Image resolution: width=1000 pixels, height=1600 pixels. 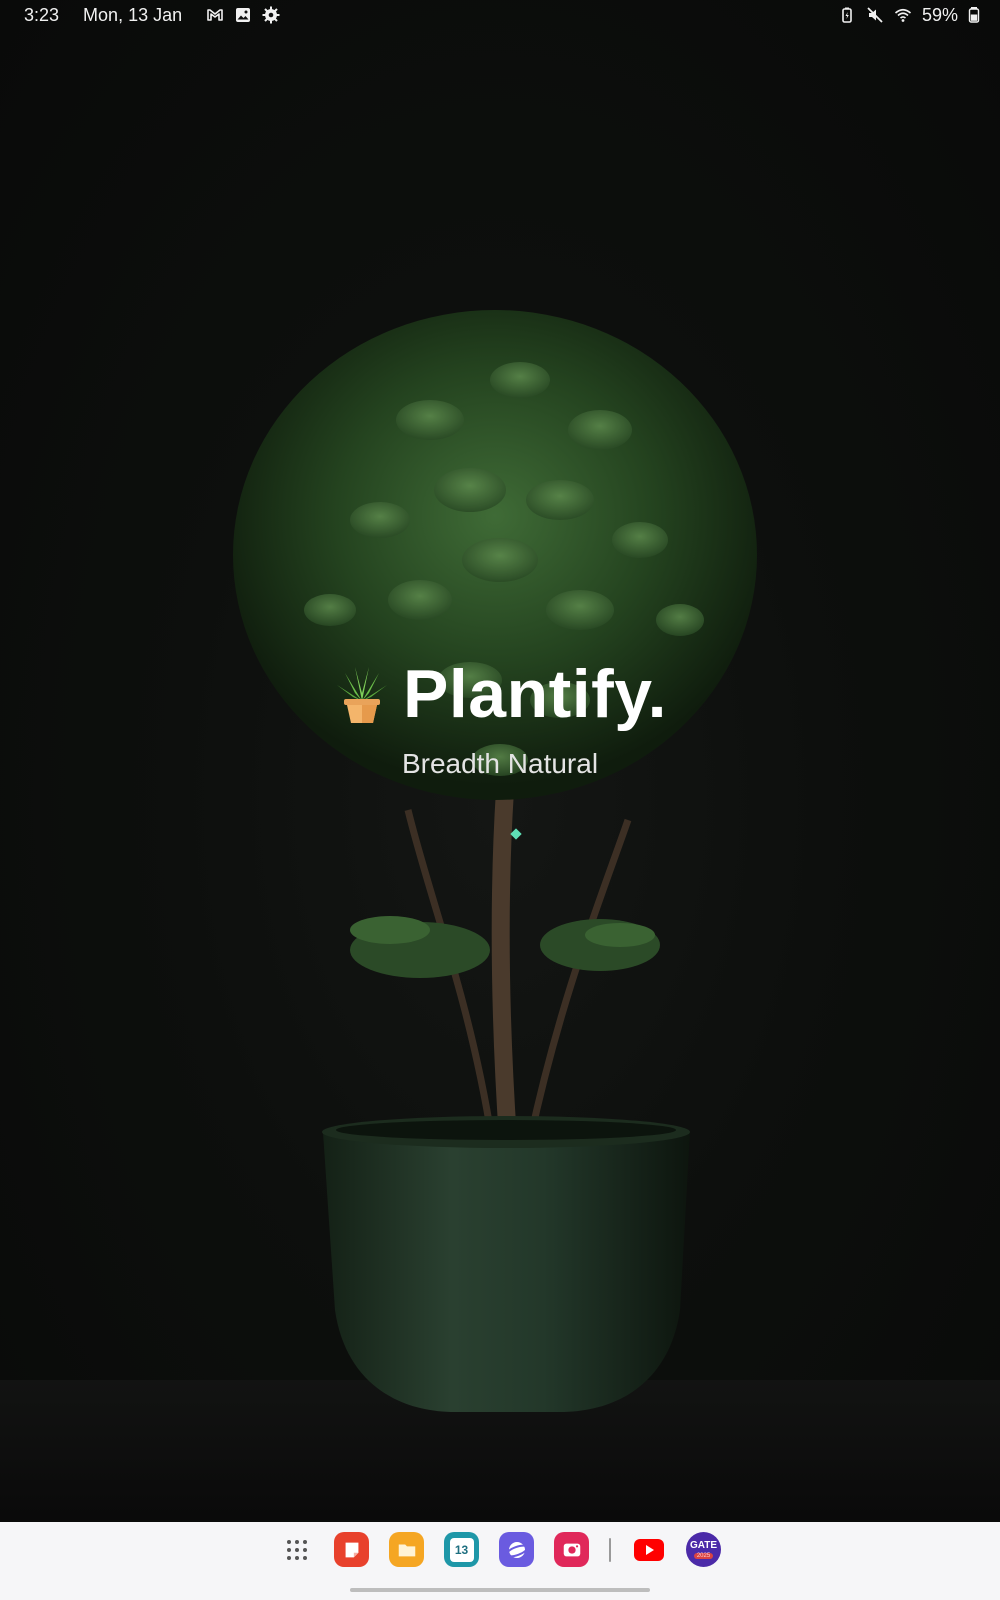 I want to click on camera-icon, so click(x=571, y=1549).